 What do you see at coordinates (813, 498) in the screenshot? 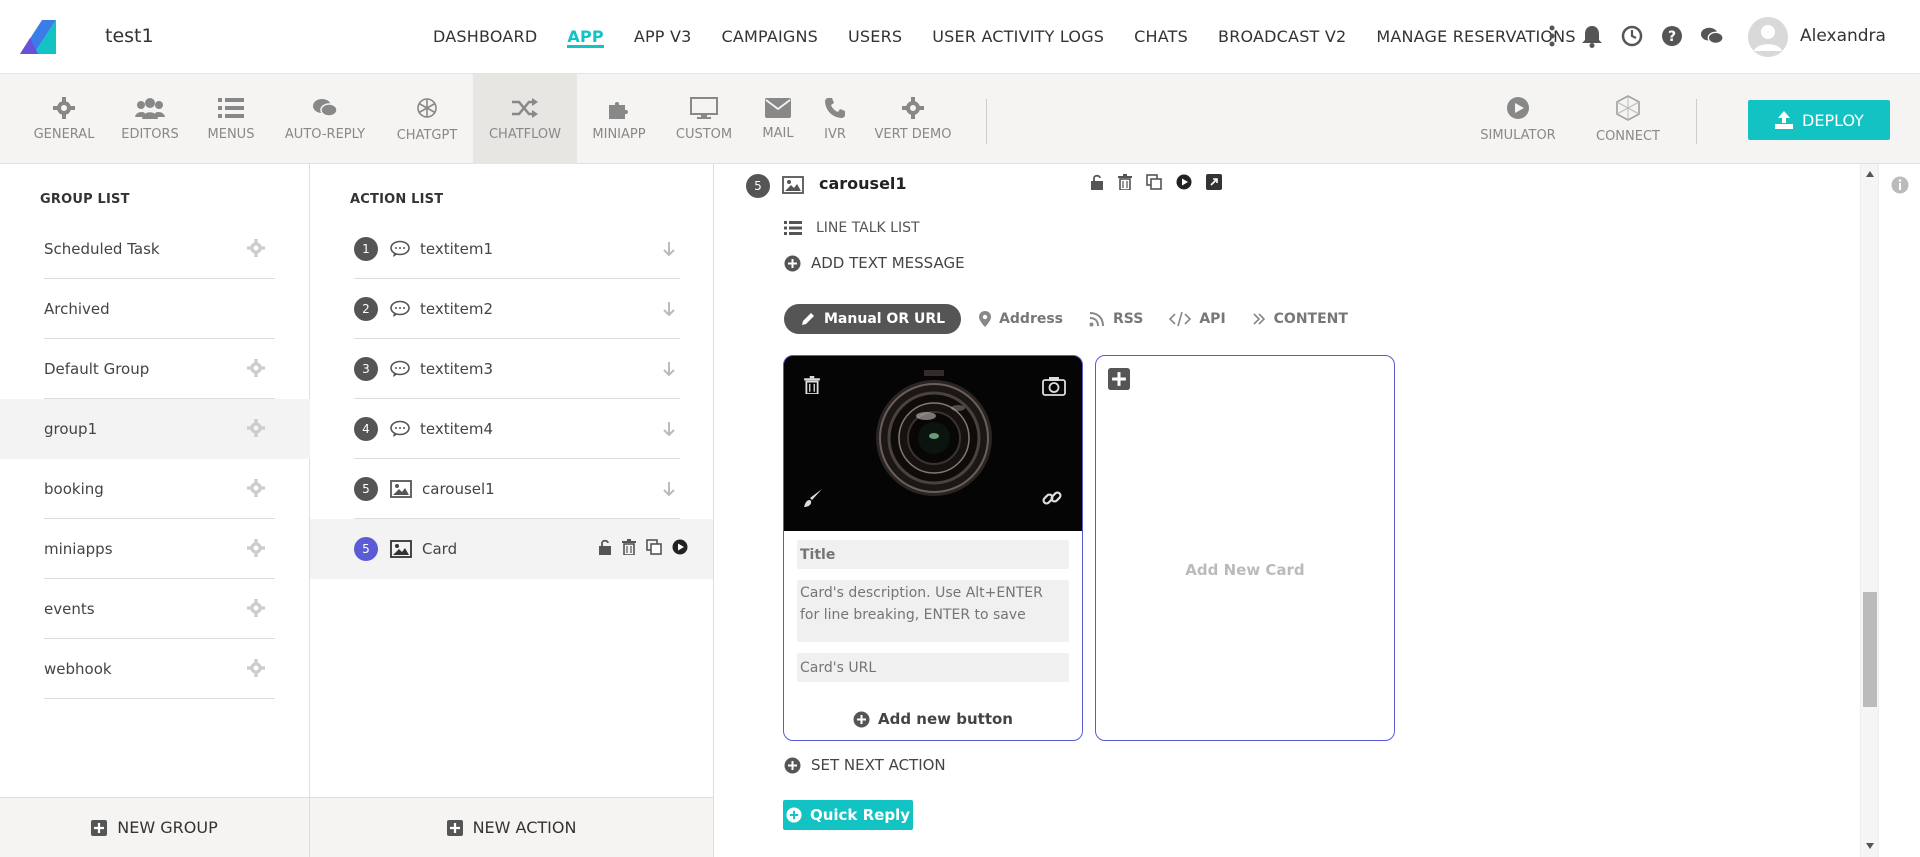
I see `paintbrush-icon` at bounding box center [813, 498].